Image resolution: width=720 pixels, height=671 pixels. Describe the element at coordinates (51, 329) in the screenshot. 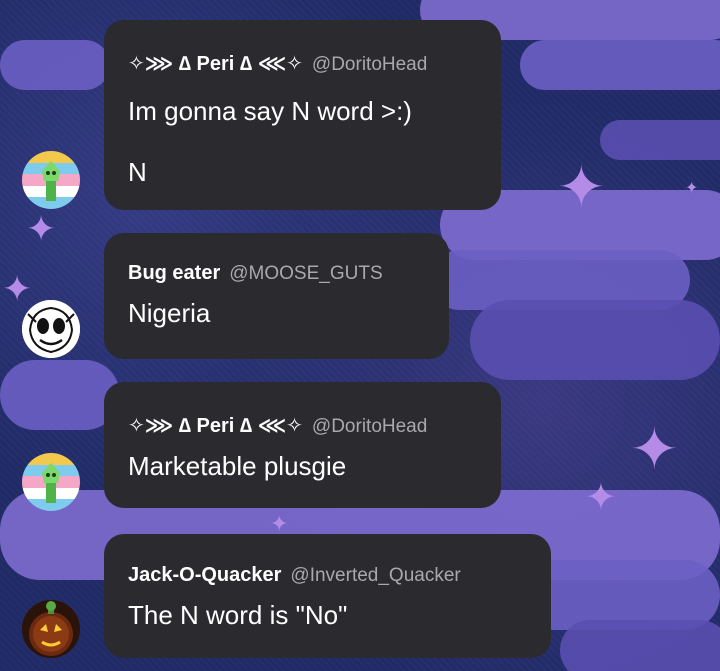

I see `skull-face-avatar` at that location.